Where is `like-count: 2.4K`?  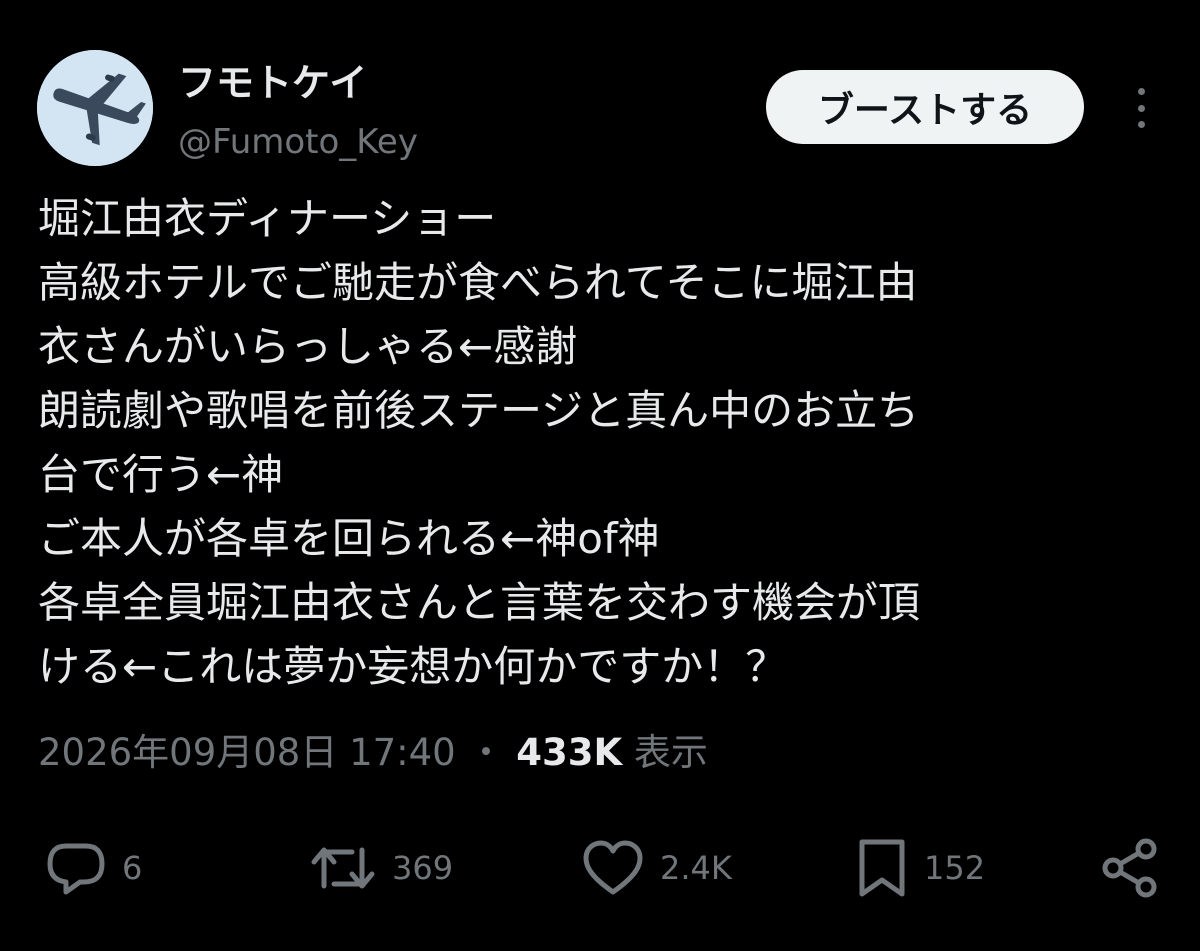 like-count: 2.4K is located at coordinates (696, 868).